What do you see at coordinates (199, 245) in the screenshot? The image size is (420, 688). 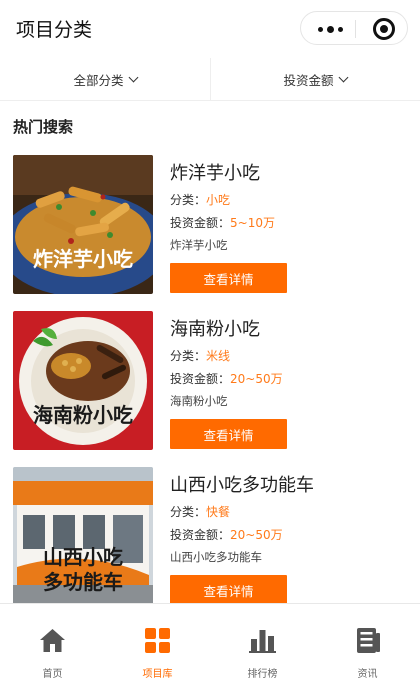 I see `project-desc: 炸洋芋小吃` at bounding box center [199, 245].